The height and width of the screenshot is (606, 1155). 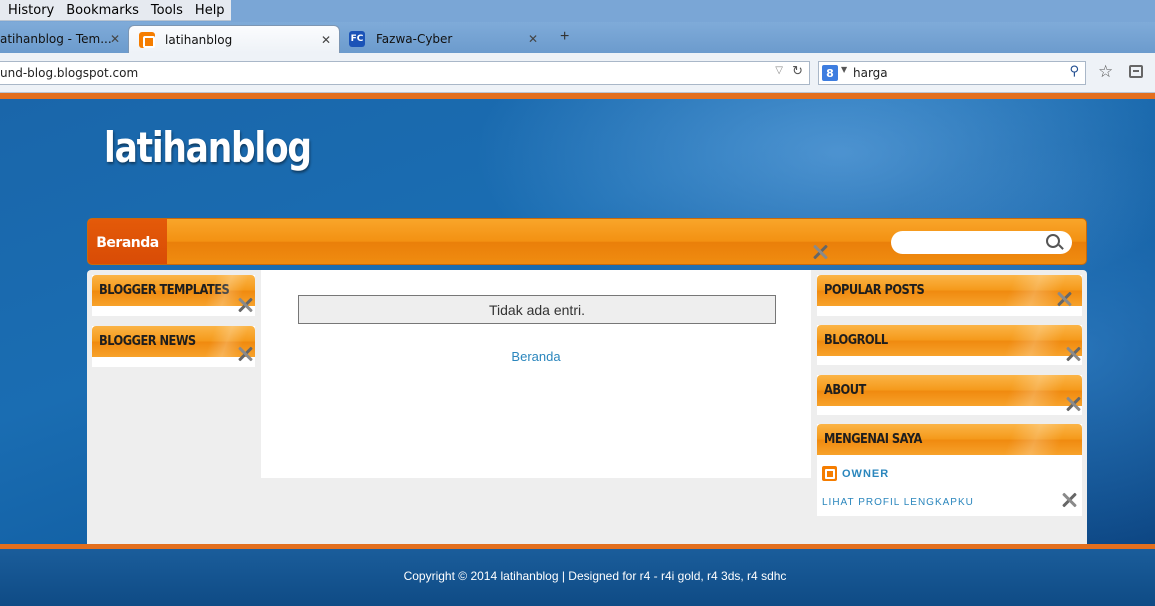 What do you see at coordinates (164, 290) in the screenshot?
I see `widget-title: BLOGGER TEMPLATES` at bounding box center [164, 290].